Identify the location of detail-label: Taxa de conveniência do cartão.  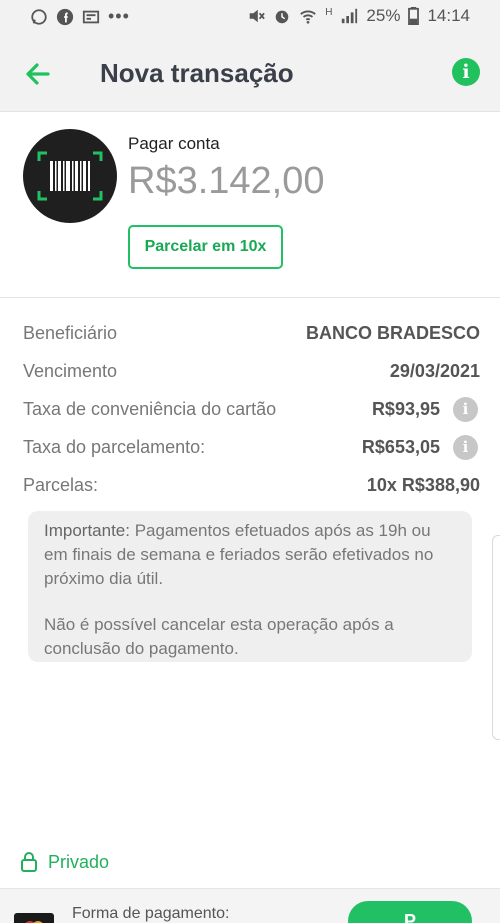
(150, 409).